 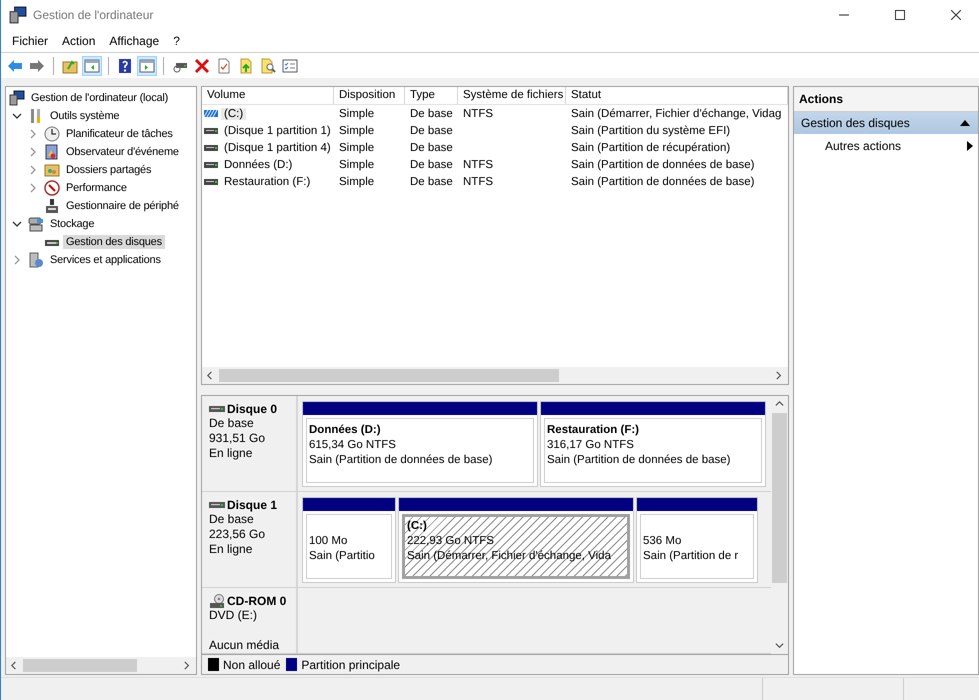 I want to click on legend-label: Non alloué, so click(x=251, y=665).